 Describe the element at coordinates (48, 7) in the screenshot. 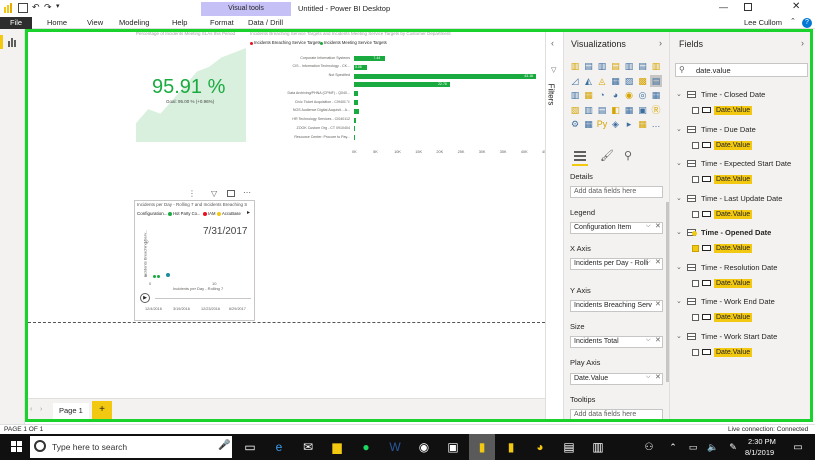

I see `redo-icon: ↷` at that location.